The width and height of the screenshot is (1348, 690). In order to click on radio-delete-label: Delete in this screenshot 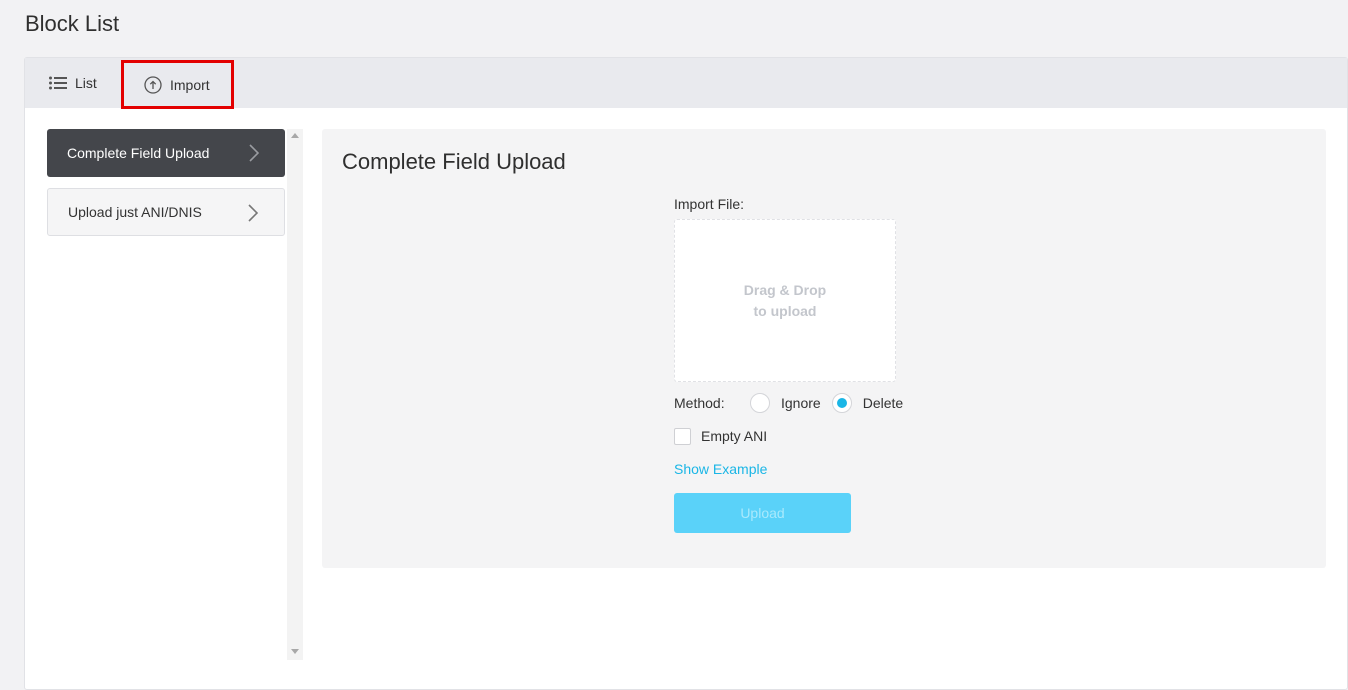, I will do `click(883, 403)`.